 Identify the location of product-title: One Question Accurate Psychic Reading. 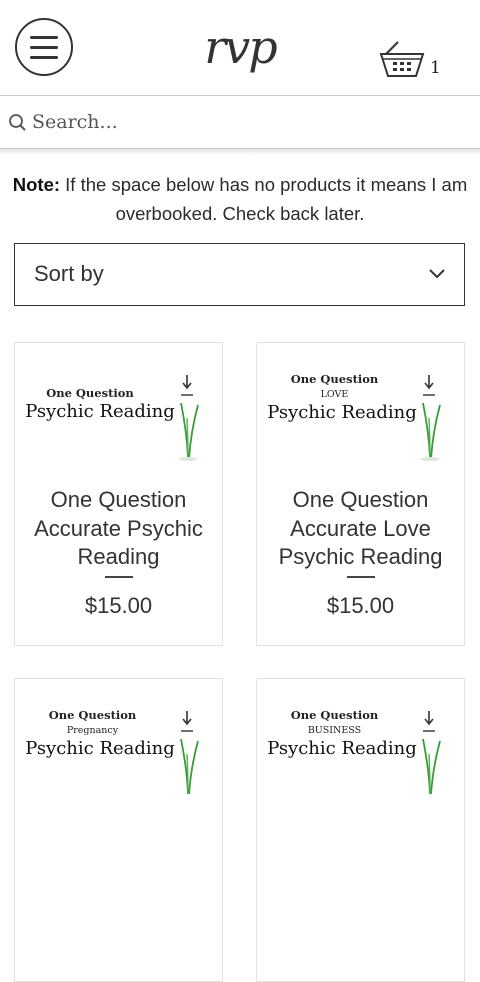
(118, 529).